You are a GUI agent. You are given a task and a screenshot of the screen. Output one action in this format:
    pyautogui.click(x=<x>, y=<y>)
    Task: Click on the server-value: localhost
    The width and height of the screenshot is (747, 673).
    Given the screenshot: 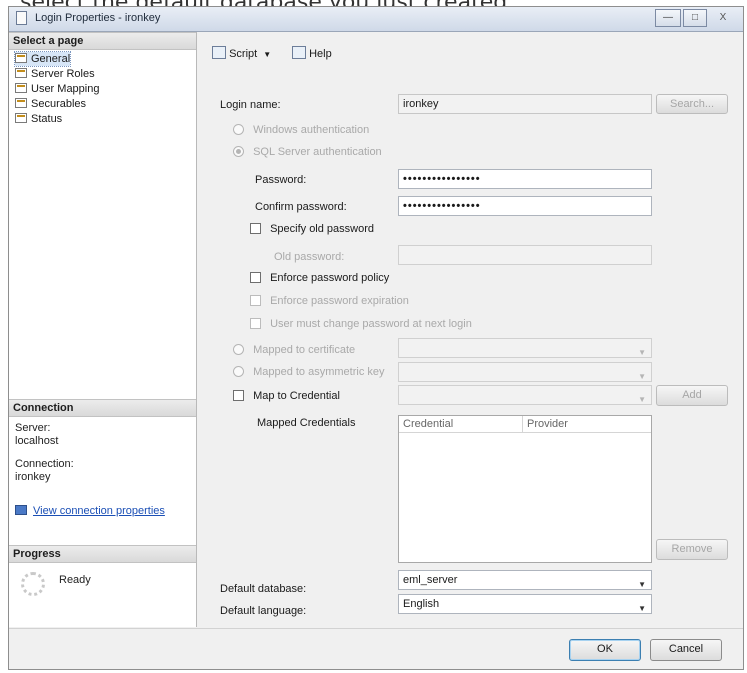 What is the action you would take?
    pyautogui.click(x=37, y=441)
    